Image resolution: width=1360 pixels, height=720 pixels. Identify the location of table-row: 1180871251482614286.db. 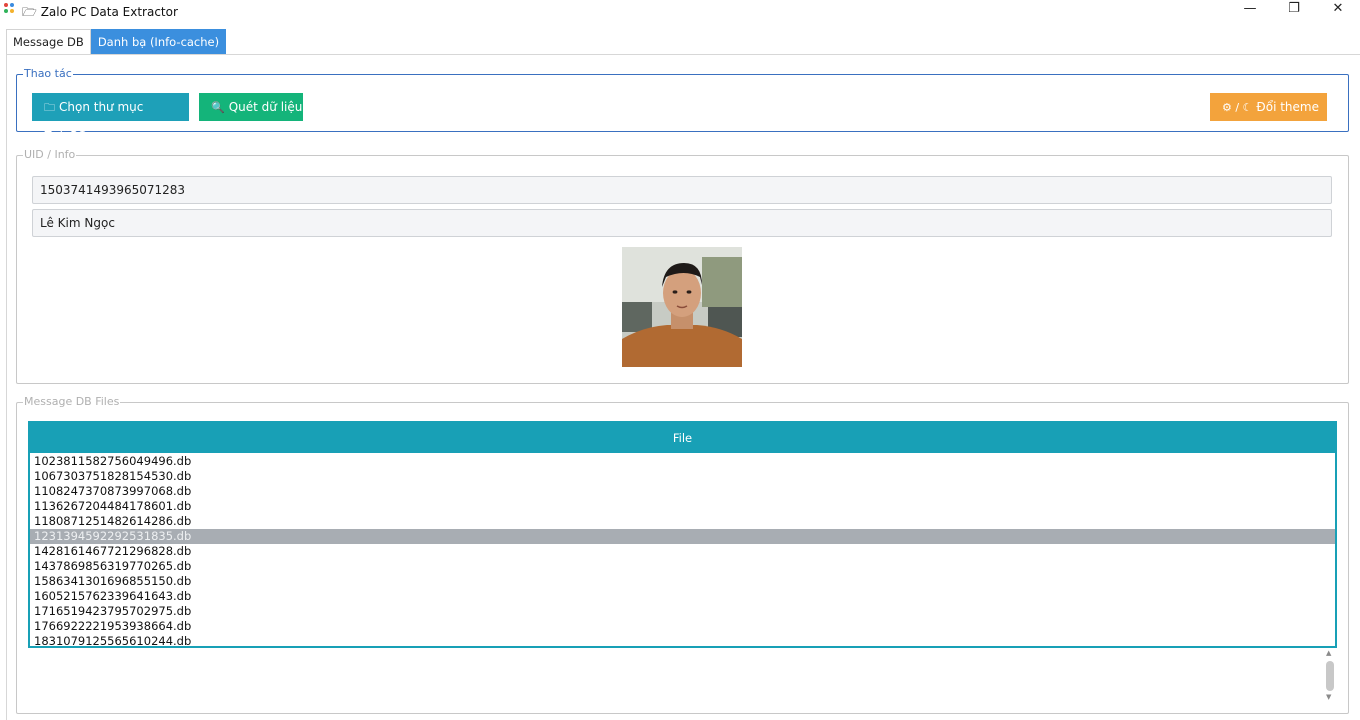
(682, 521).